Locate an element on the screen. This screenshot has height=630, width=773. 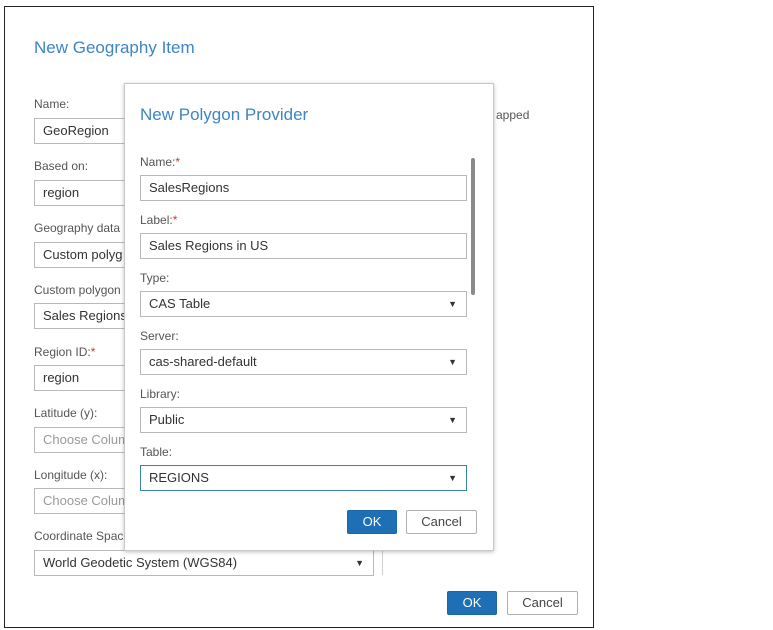
ok-button: OK is located at coordinates (472, 603).